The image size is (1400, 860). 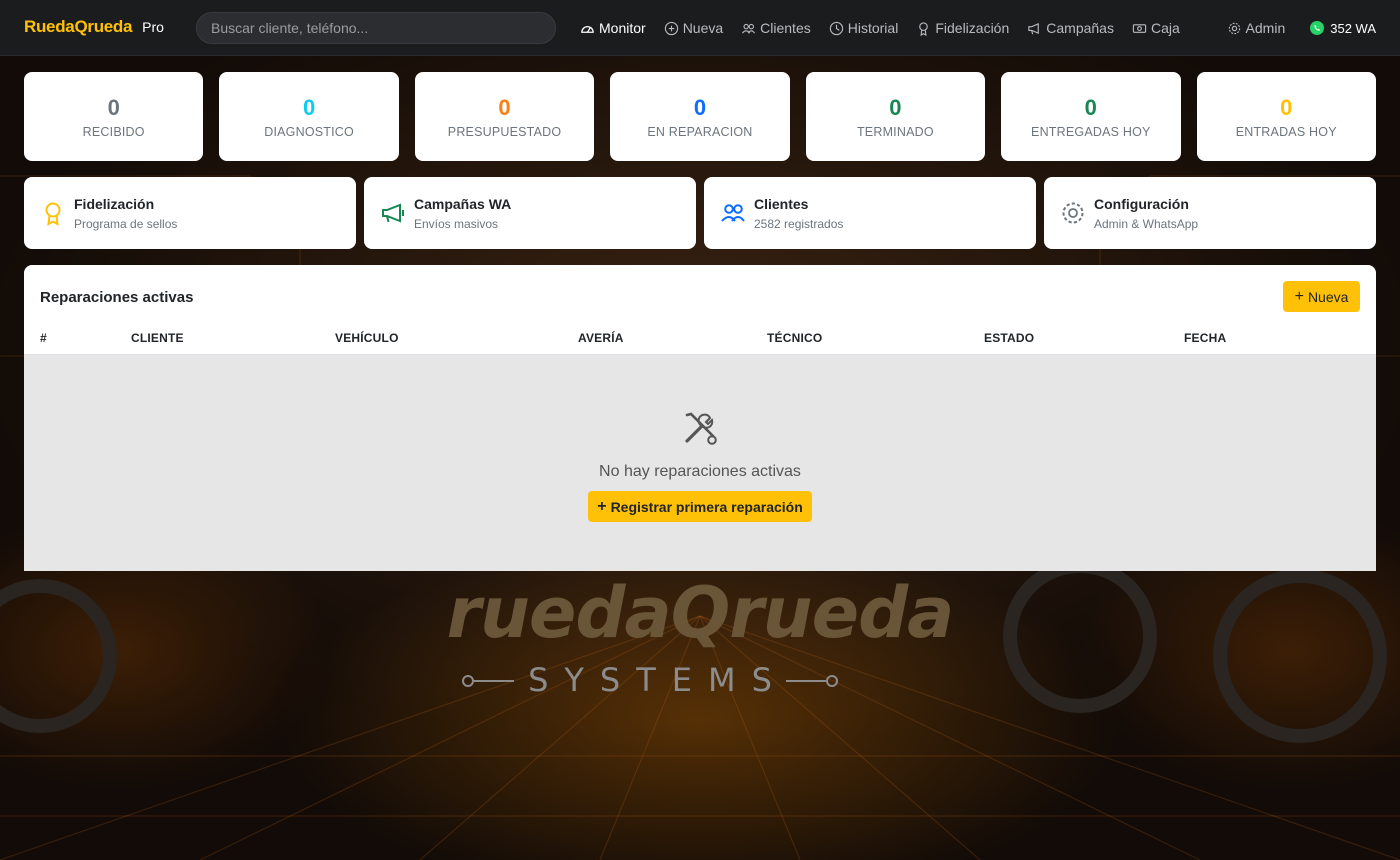 I want to click on nav-monitor-label: Monitor, so click(x=622, y=28).